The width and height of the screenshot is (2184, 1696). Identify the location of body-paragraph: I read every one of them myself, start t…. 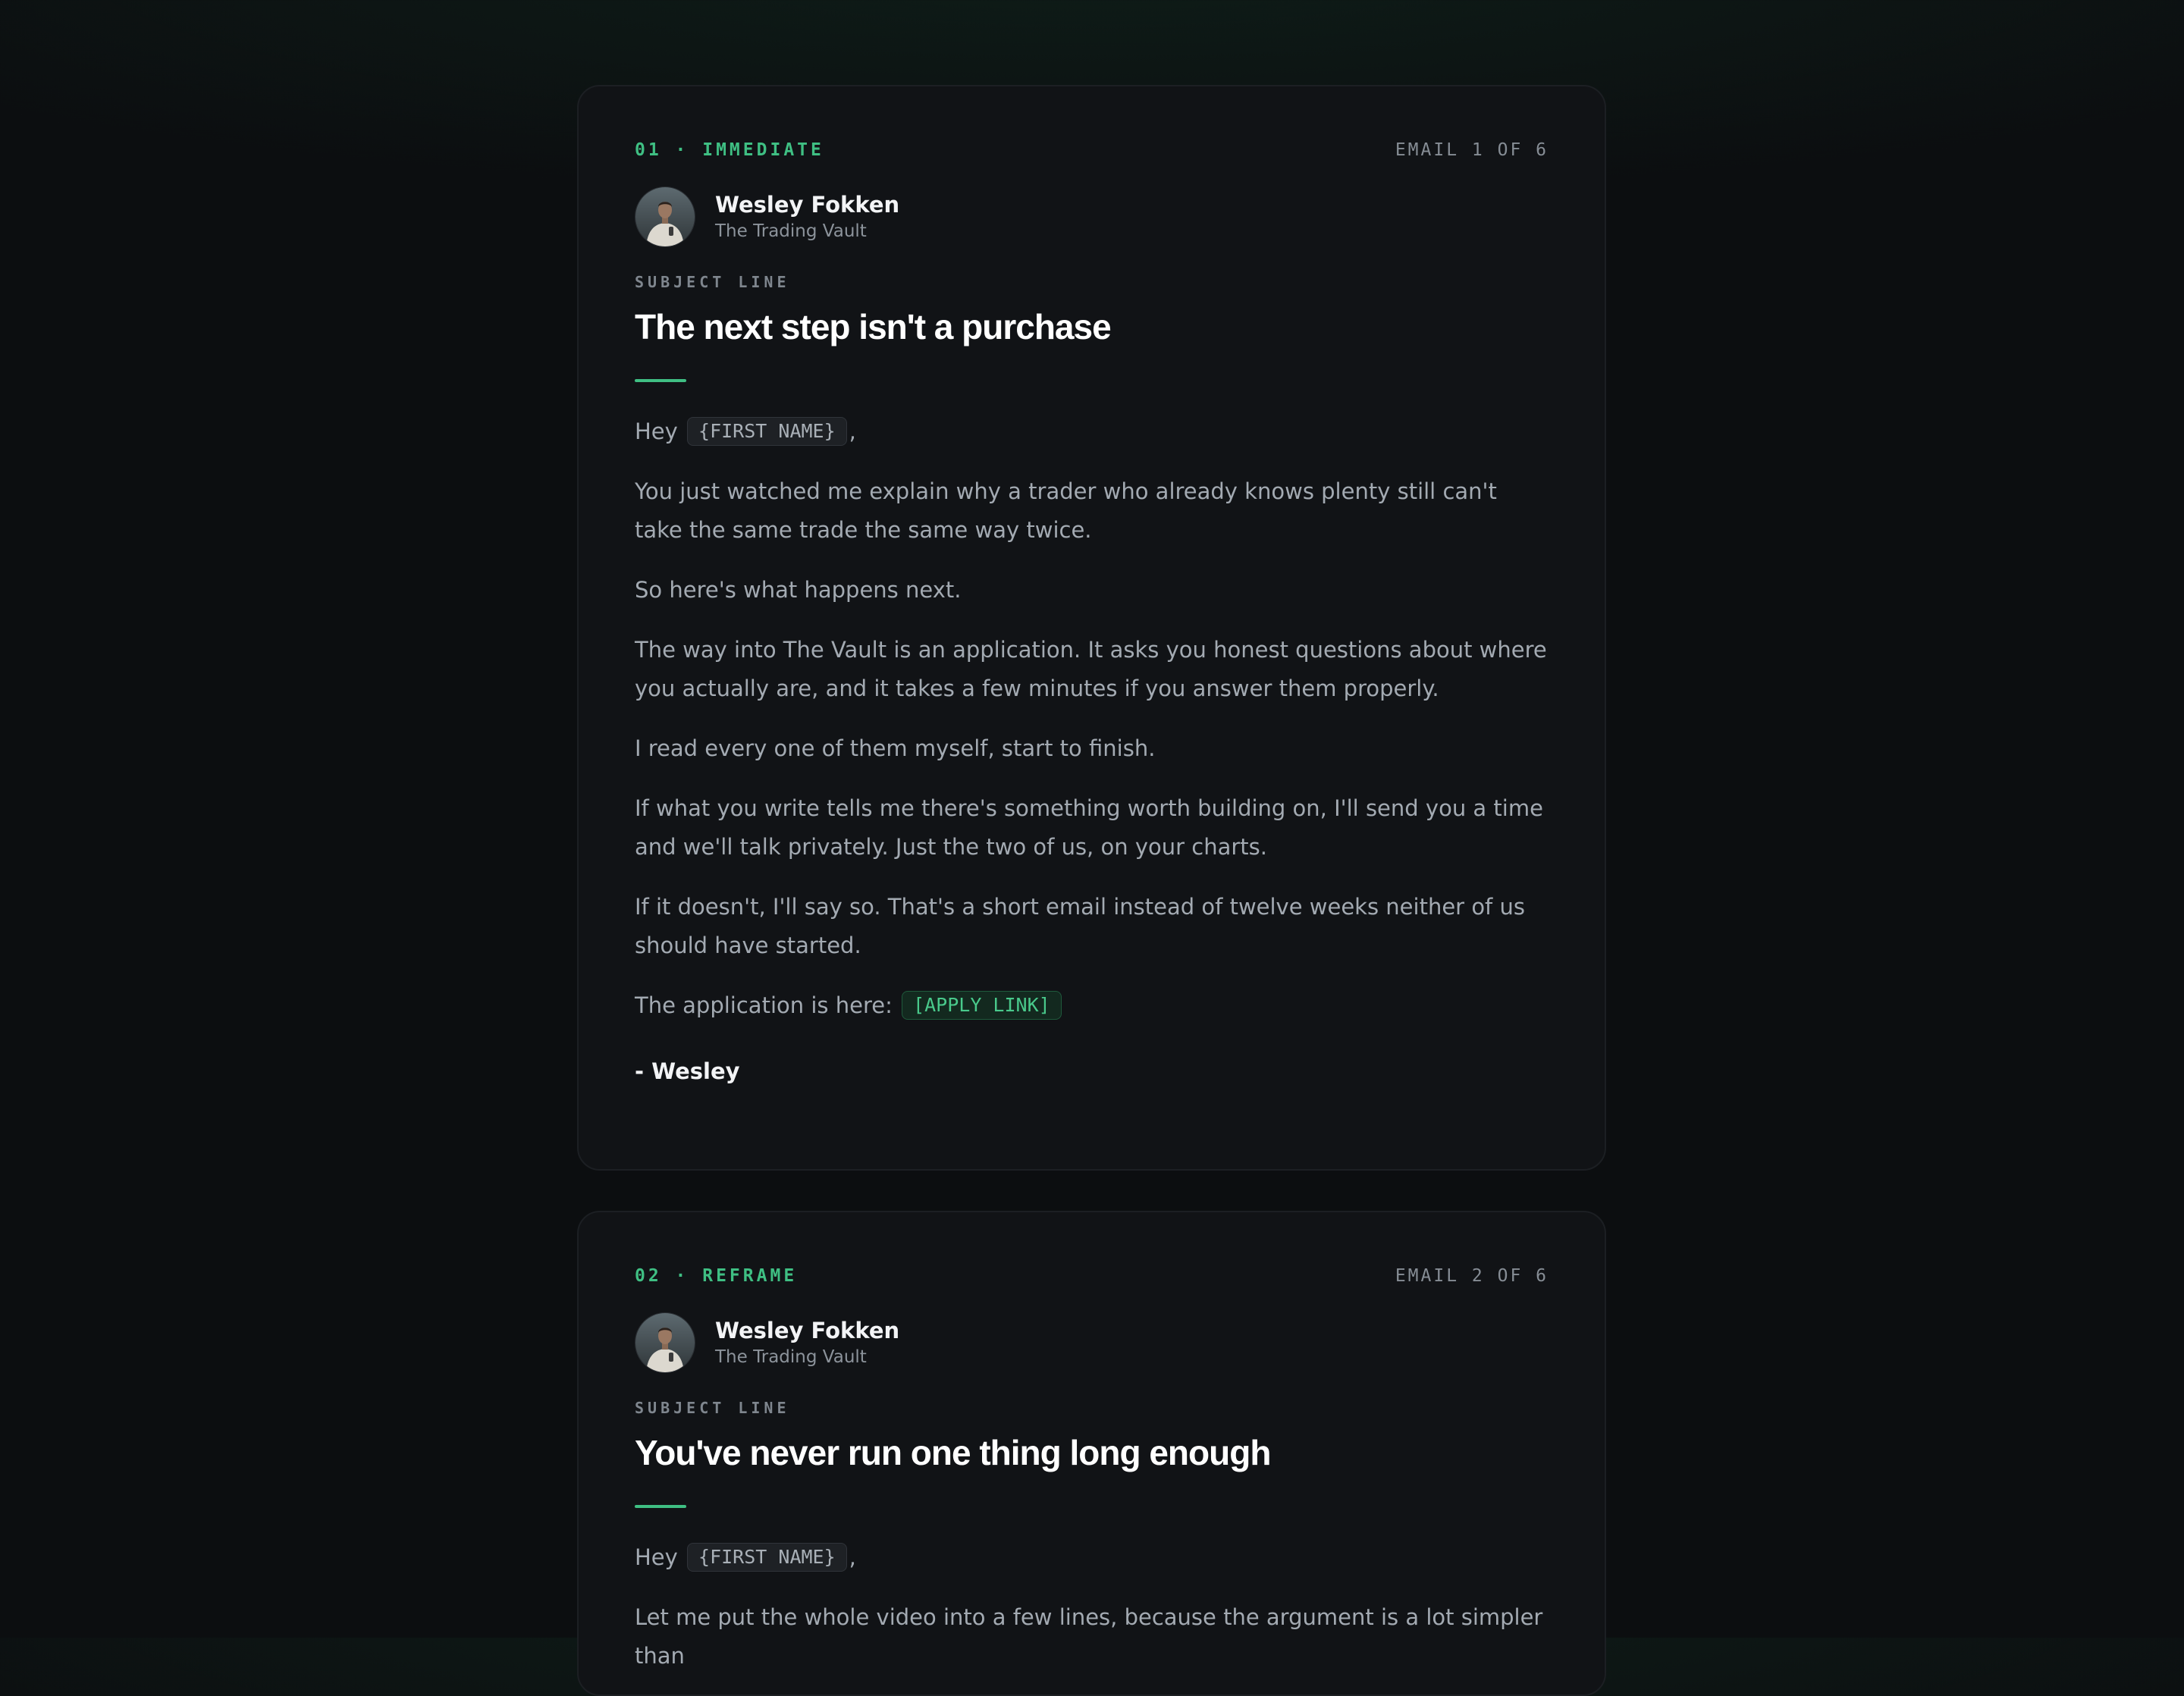
(895, 748).